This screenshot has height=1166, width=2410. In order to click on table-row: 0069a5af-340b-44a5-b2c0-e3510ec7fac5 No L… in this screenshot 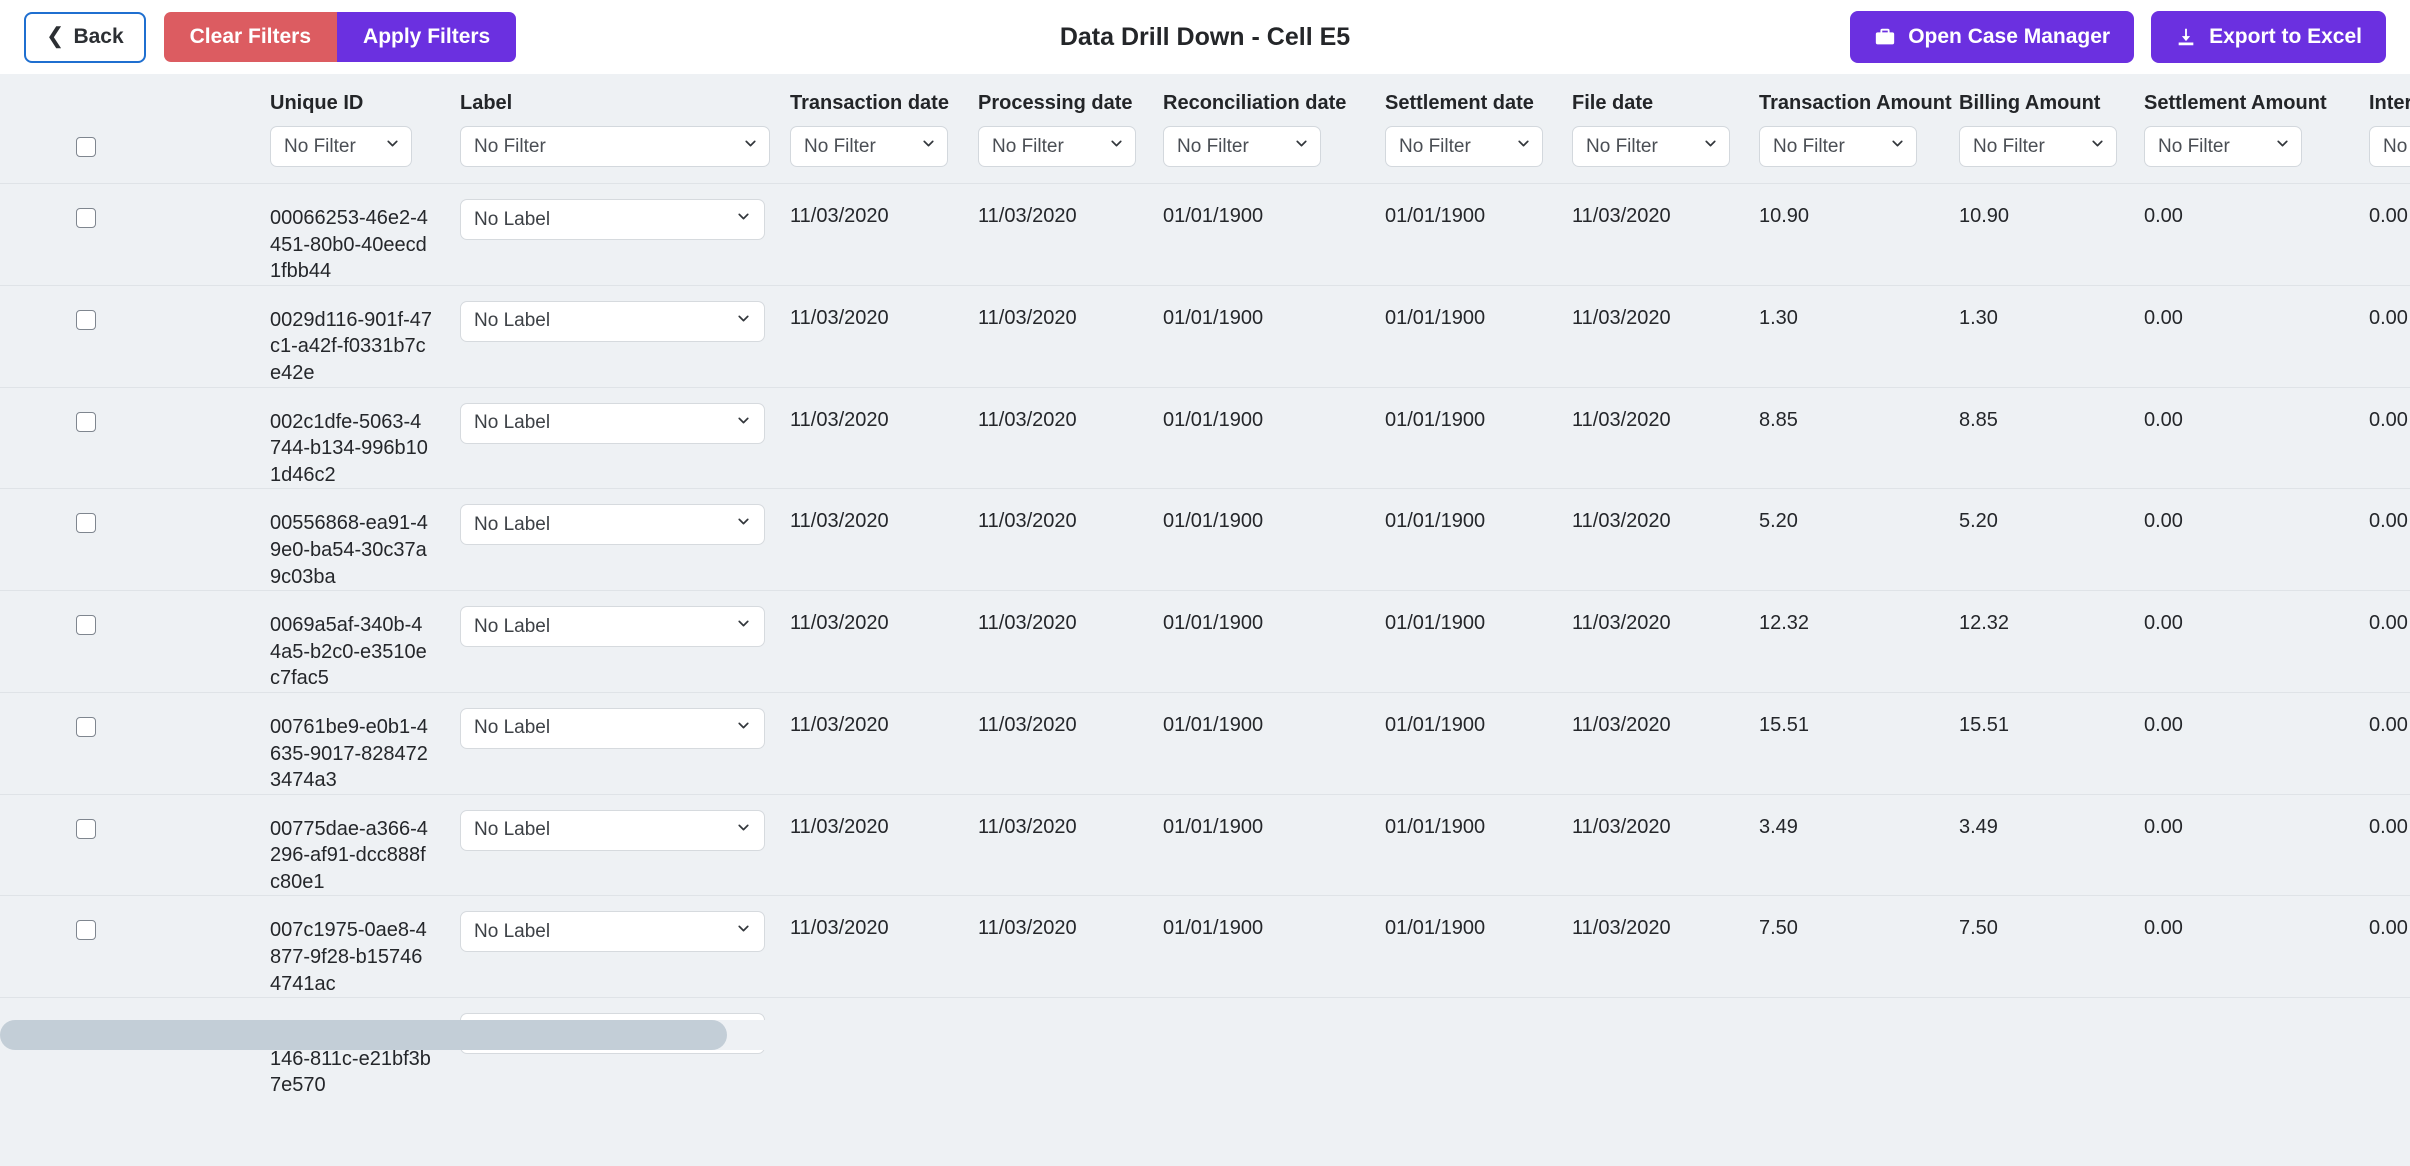, I will do `click(1205, 641)`.